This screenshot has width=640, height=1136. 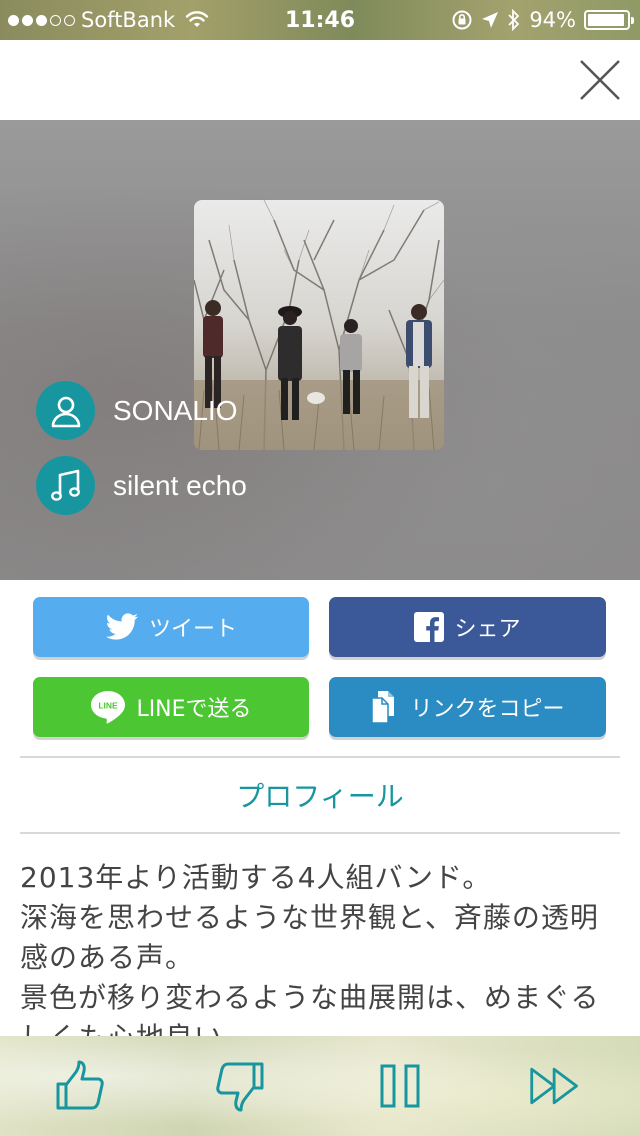 What do you see at coordinates (320, 1086) in the screenshot?
I see `player-controls` at bounding box center [320, 1086].